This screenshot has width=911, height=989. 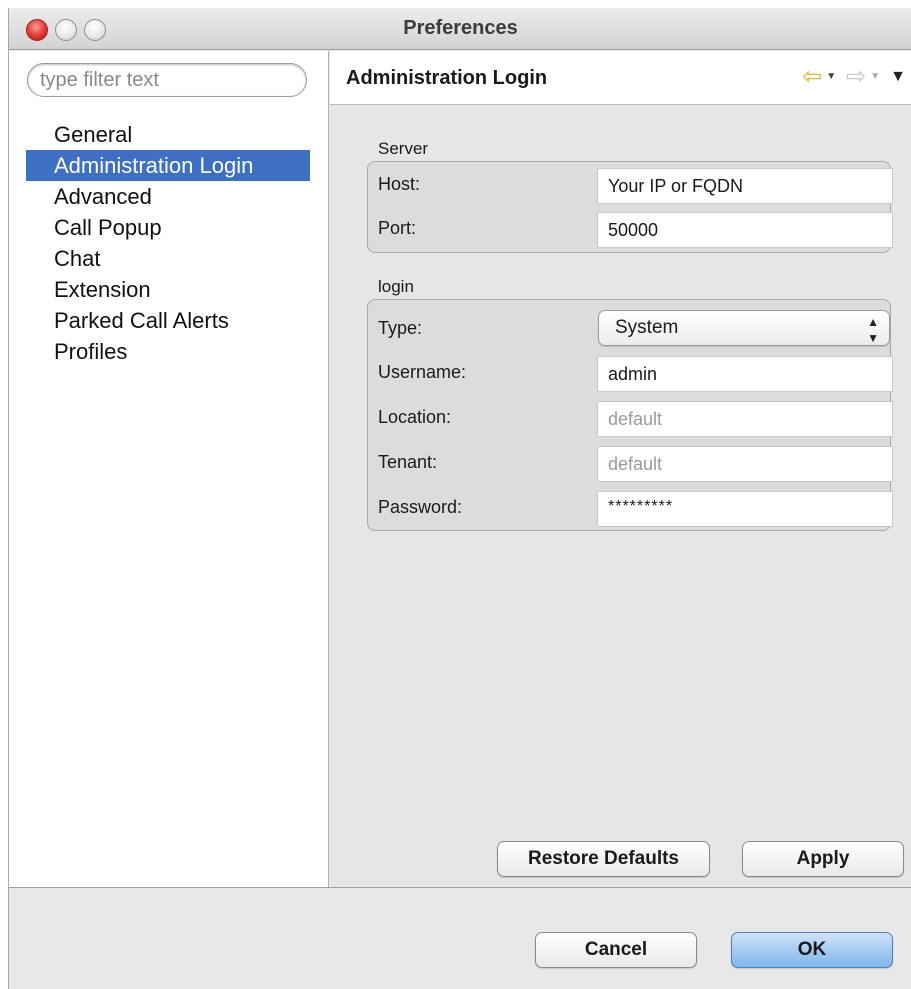 What do you see at coordinates (745, 374) in the screenshot?
I see `username-input: admin` at bounding box center [745, 374].